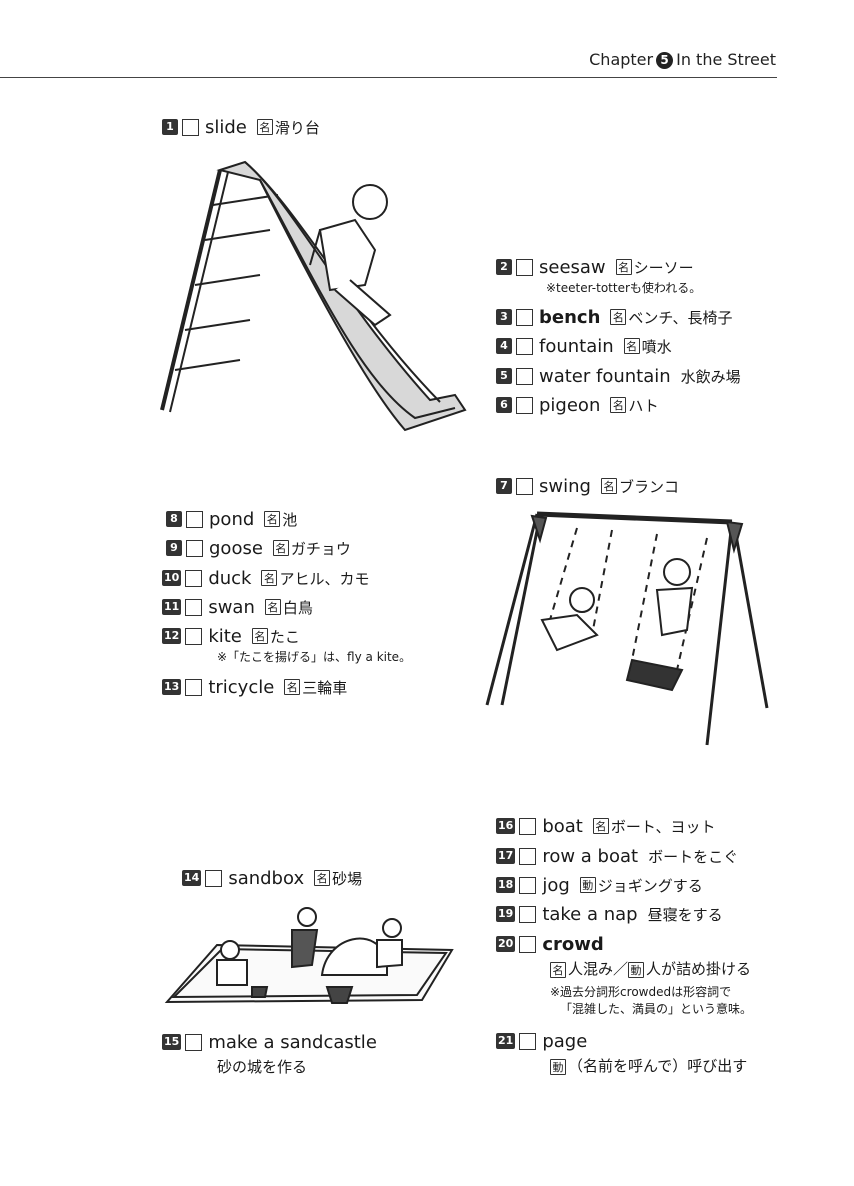  I want to click on entry-meaning: 白鳥, so click(297, 607).